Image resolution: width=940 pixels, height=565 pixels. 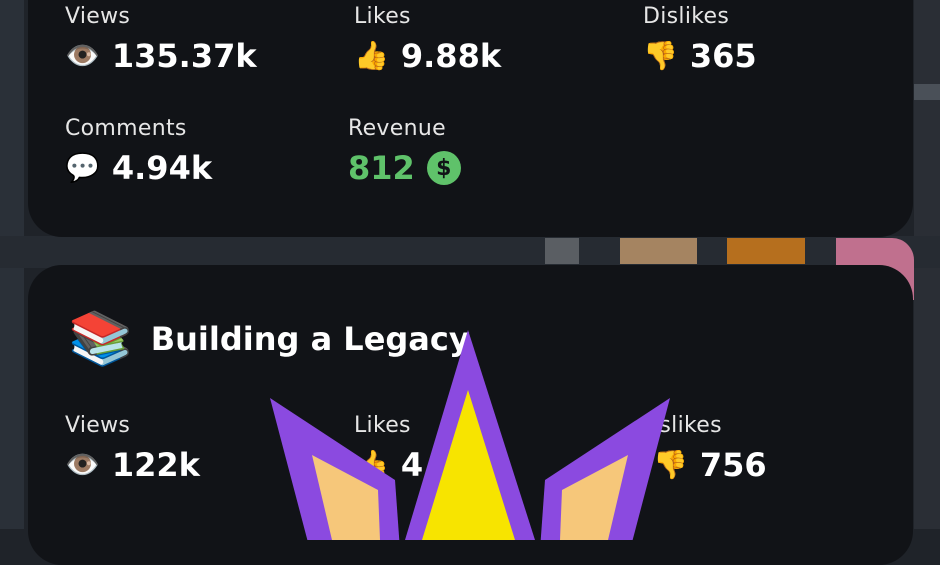 I want to click on dislikes-label: islikes, so click(x=687, y=425).